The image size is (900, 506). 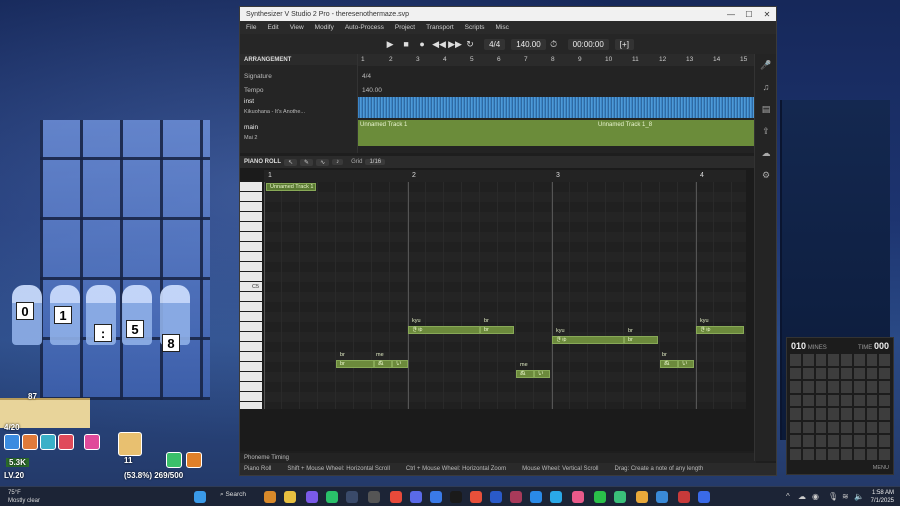 I want to click on stop-icon: ■, so click(x=406, y=44).